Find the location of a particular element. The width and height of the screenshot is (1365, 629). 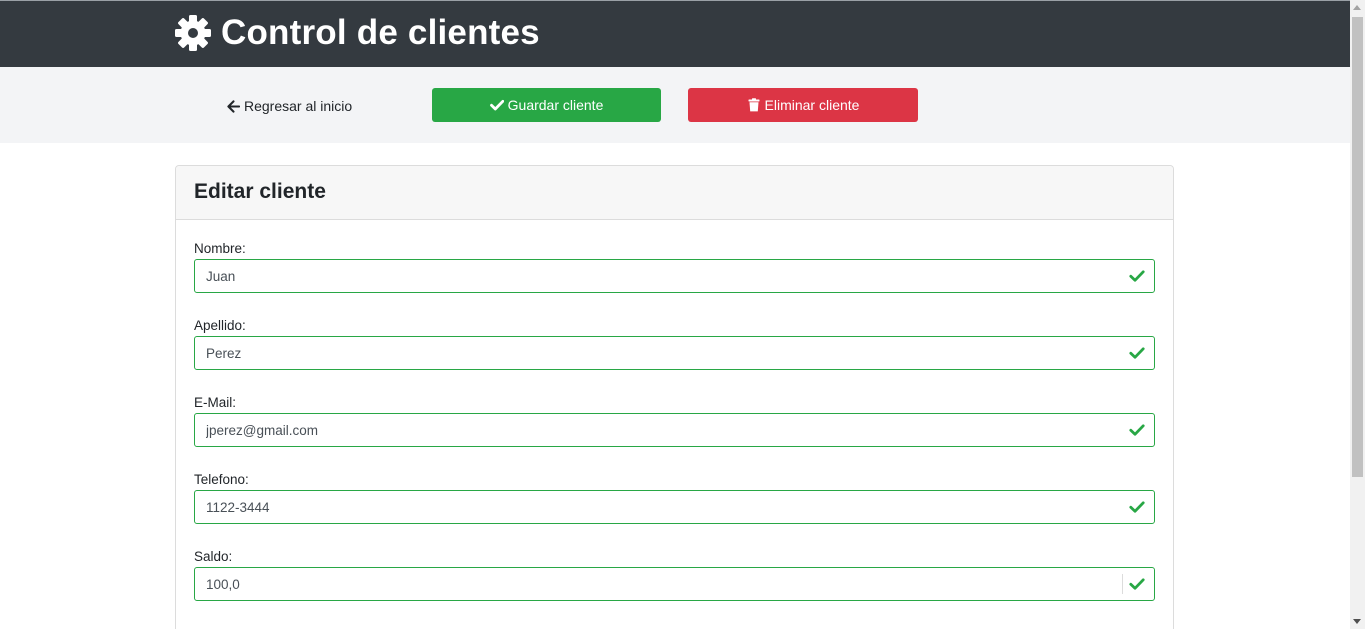

number-spinner-divider is located at coordinates (1122, 584).